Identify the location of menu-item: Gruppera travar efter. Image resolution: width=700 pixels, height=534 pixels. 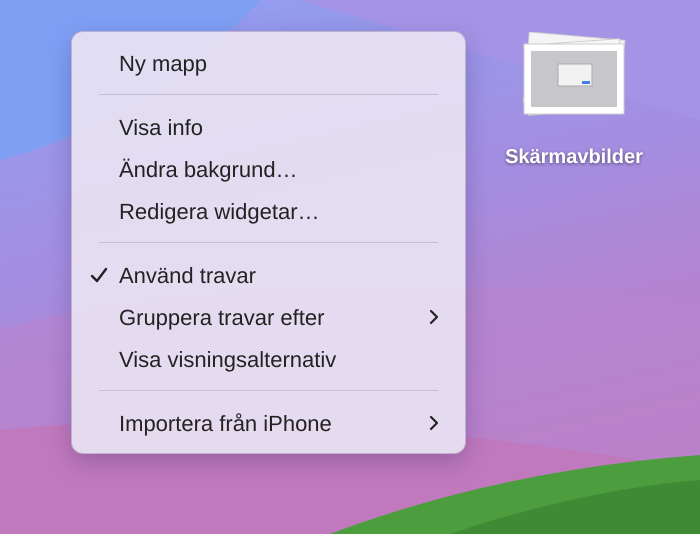
(268, 317).